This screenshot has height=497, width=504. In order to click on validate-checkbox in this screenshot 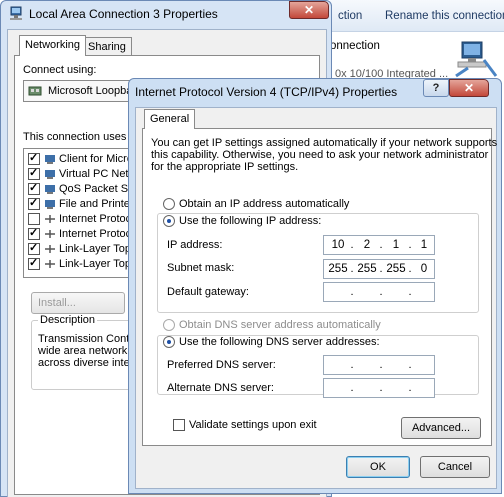, I will do `click(179, 425)`.